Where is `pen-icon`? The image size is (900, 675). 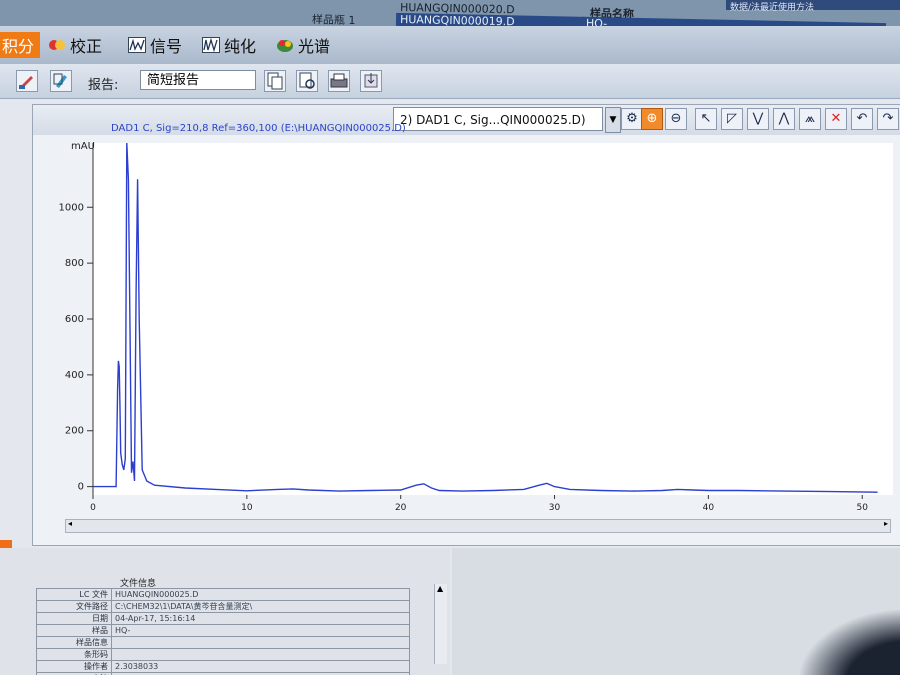 pen-icon is located at coordinates (60, 80).